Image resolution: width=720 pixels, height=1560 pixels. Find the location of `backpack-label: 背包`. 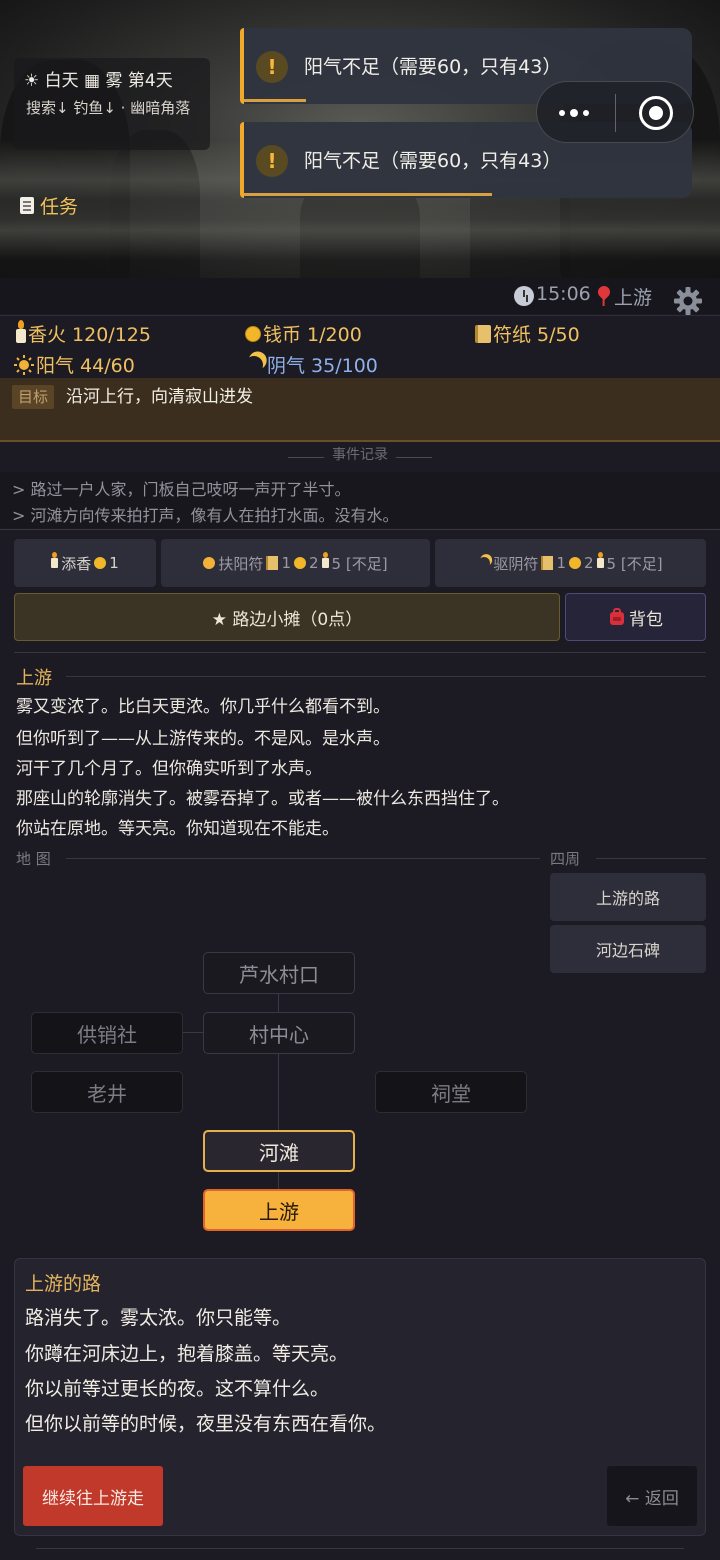

backpack-label: 背包 is located at coordinates (646, 619).